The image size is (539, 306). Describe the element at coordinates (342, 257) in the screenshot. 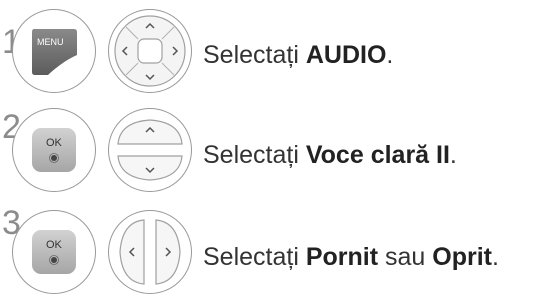

I see `option-on: Pornit` at that location.